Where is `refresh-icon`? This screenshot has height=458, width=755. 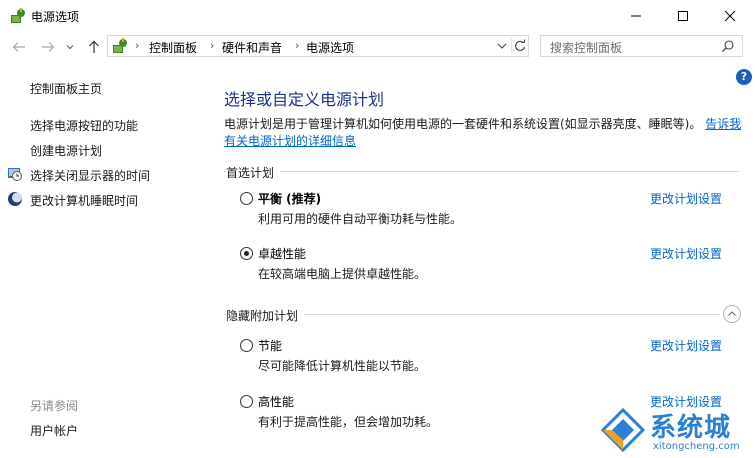 refresh-icon is located at coordinates (519, 46).